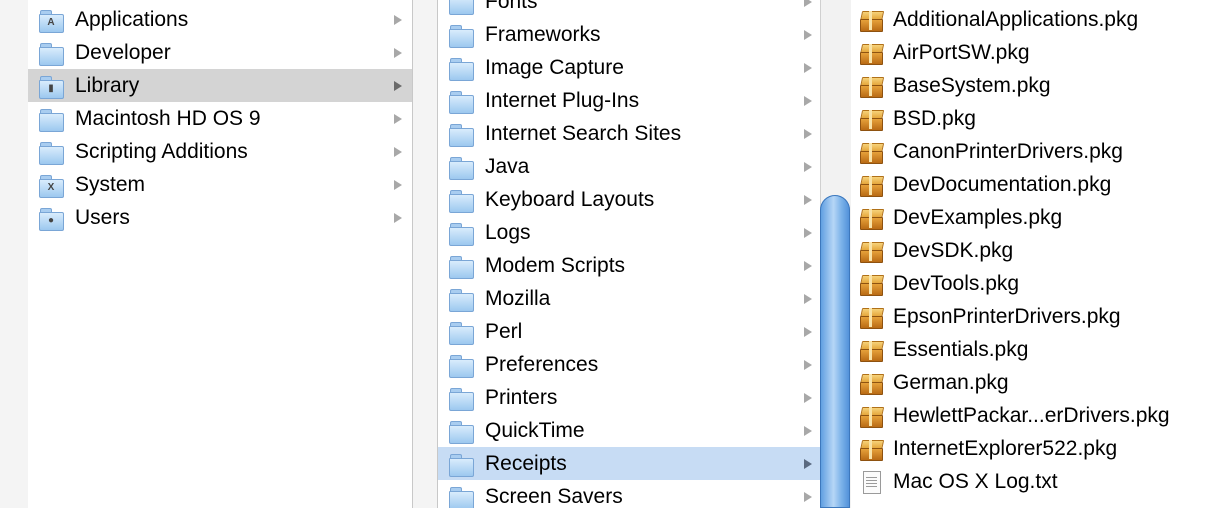  Describe the element at coordinates (629, 265) in the screenshot. I see `browser-item-modem-scripts: Modem Scripts` at that location.